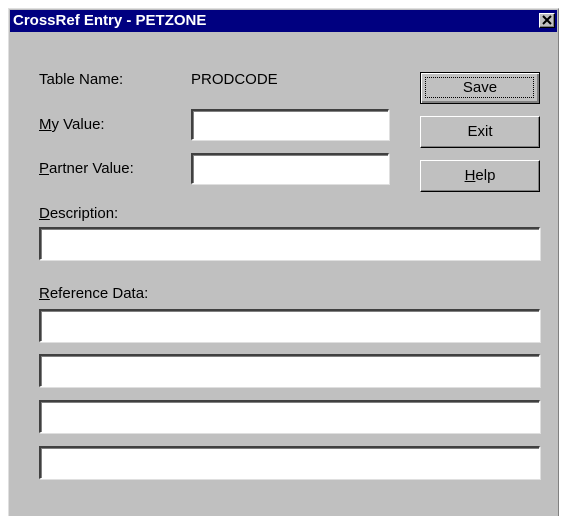 The image size is (561, 516). I want to click on partner-value-accel: P, so click(44, 168).